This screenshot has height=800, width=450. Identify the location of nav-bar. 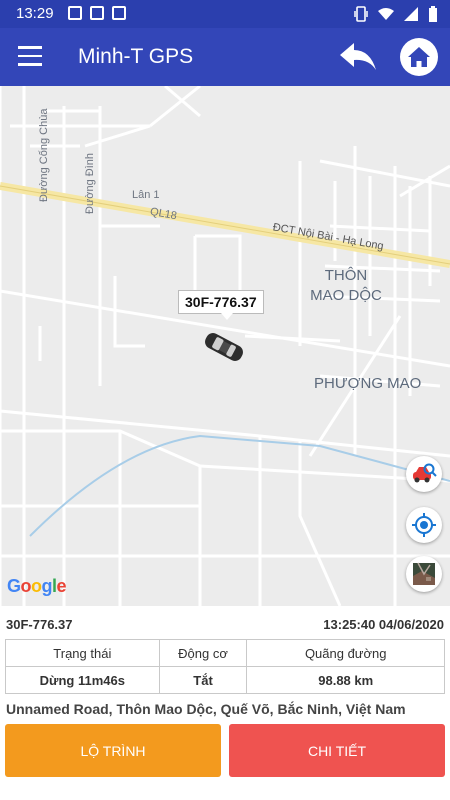
(225, 792).